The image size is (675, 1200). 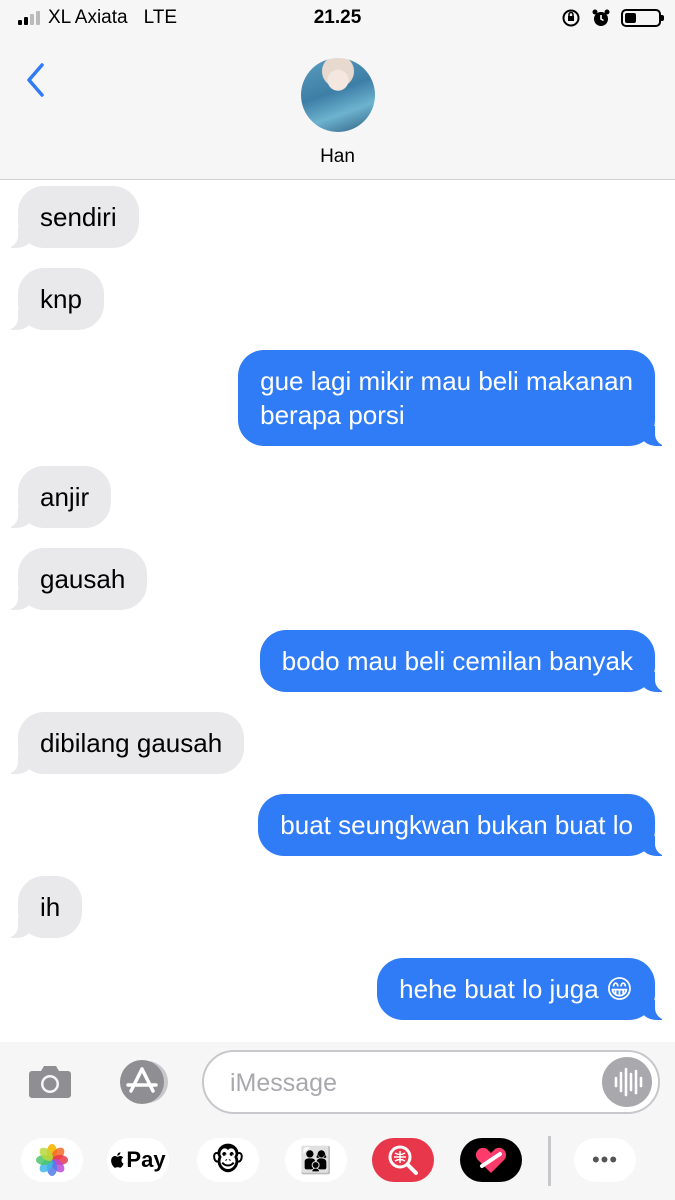 What do you see at coordinates (142, 1082) in the screenshot?
I see `app-store-icon` at bounding box center [142, 1082].